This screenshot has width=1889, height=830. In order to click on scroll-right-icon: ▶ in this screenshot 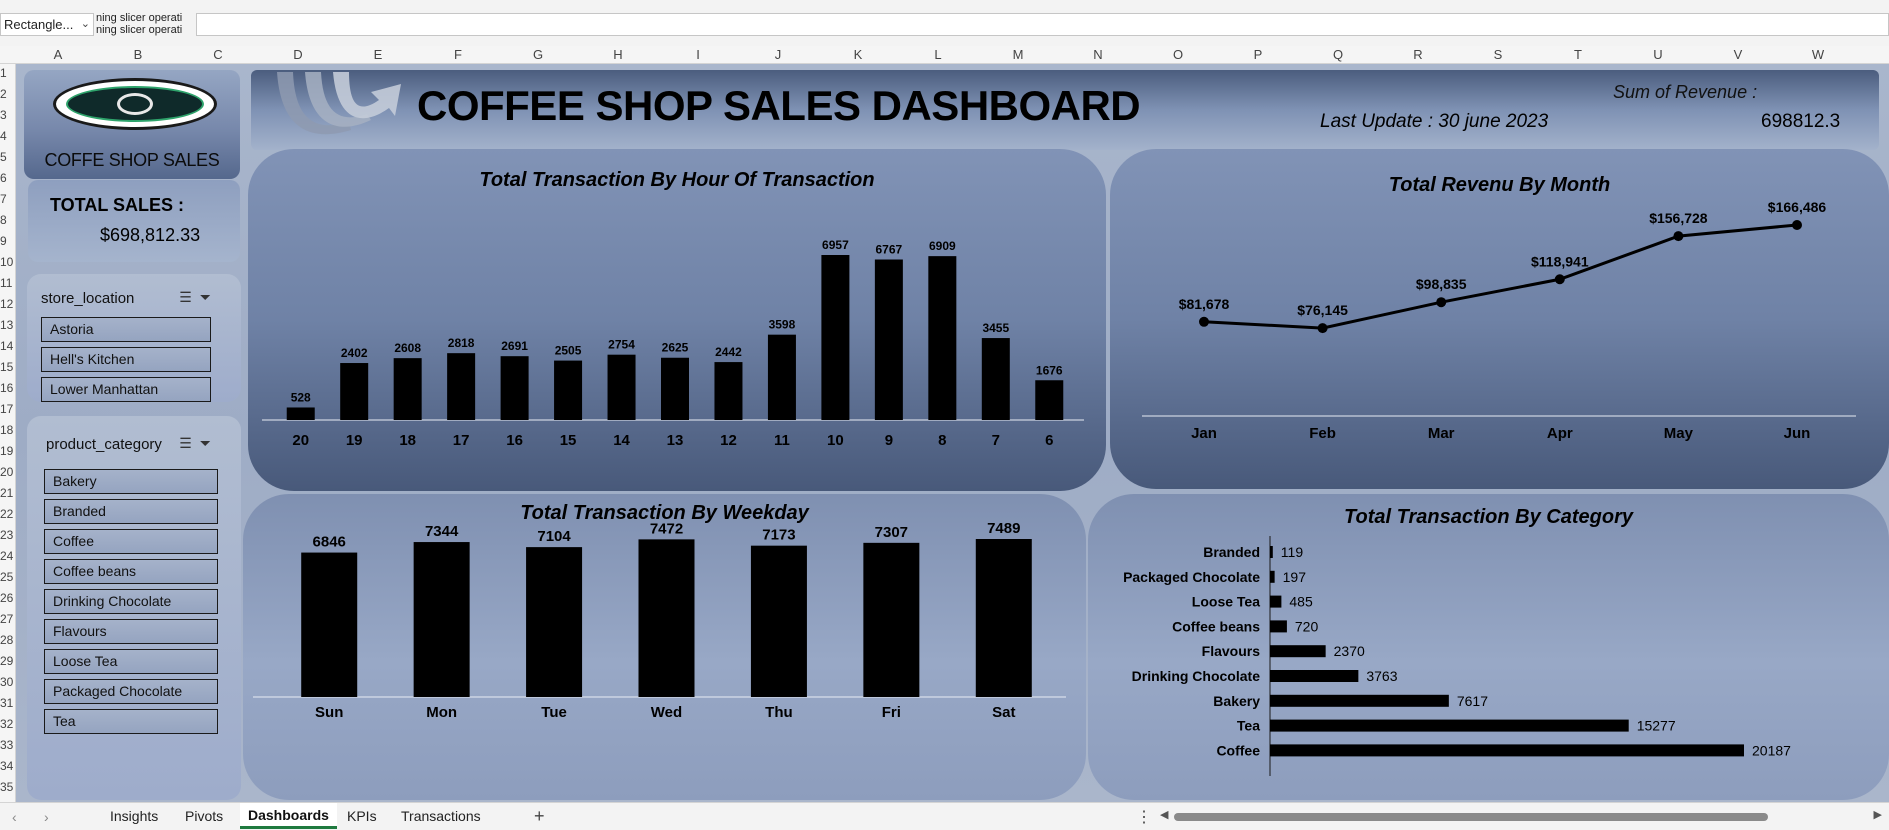, I will do `click(1878, 814)`.